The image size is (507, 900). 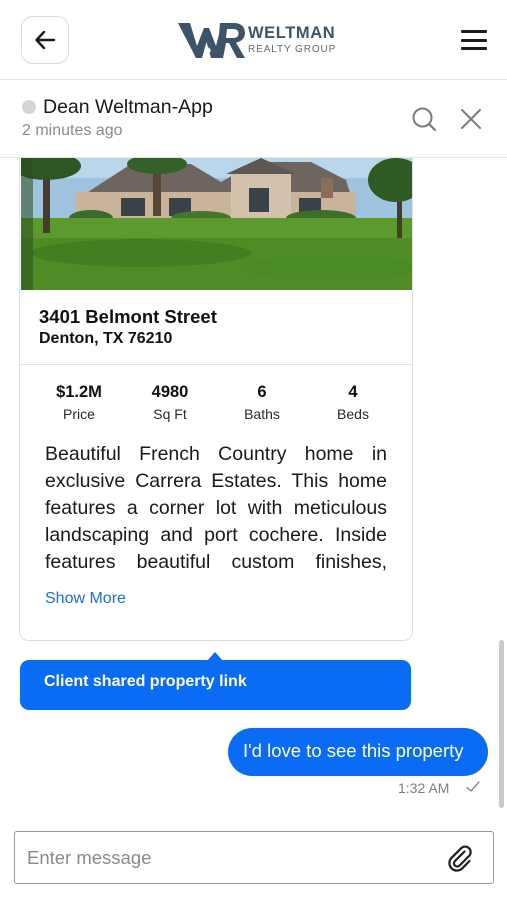 I want to click on search-icon, so click(x=424, y=119).